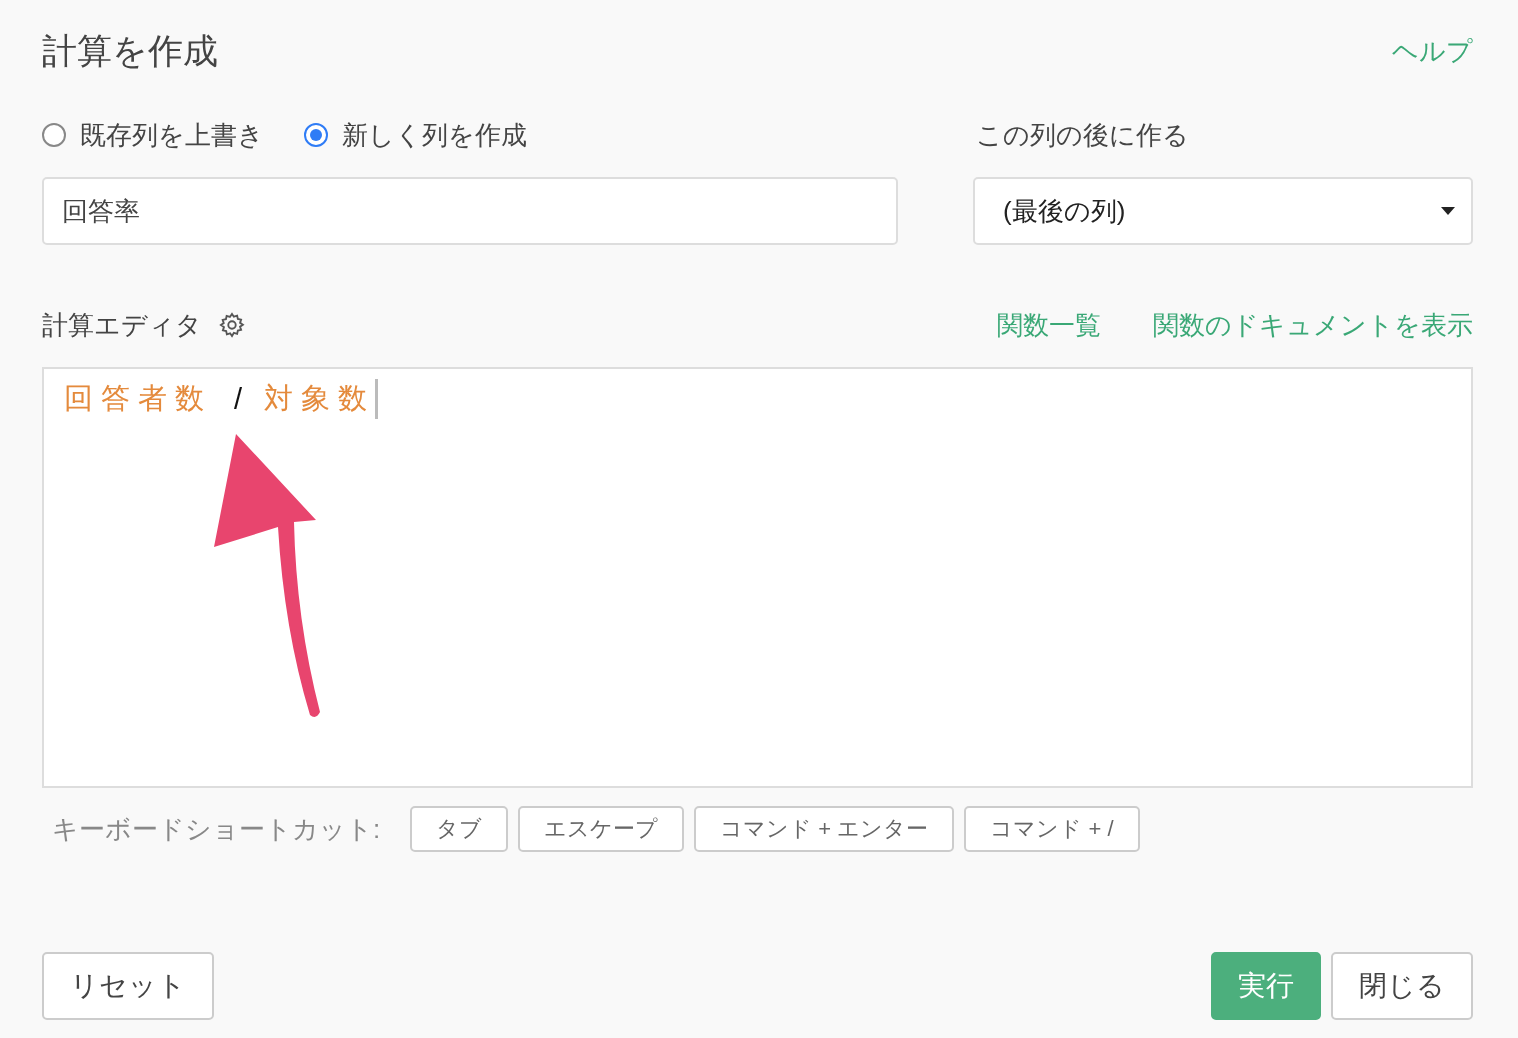 The height and width of the screenshot is (1038, 1518). I want to click on settings-icon, so click(232, 325).